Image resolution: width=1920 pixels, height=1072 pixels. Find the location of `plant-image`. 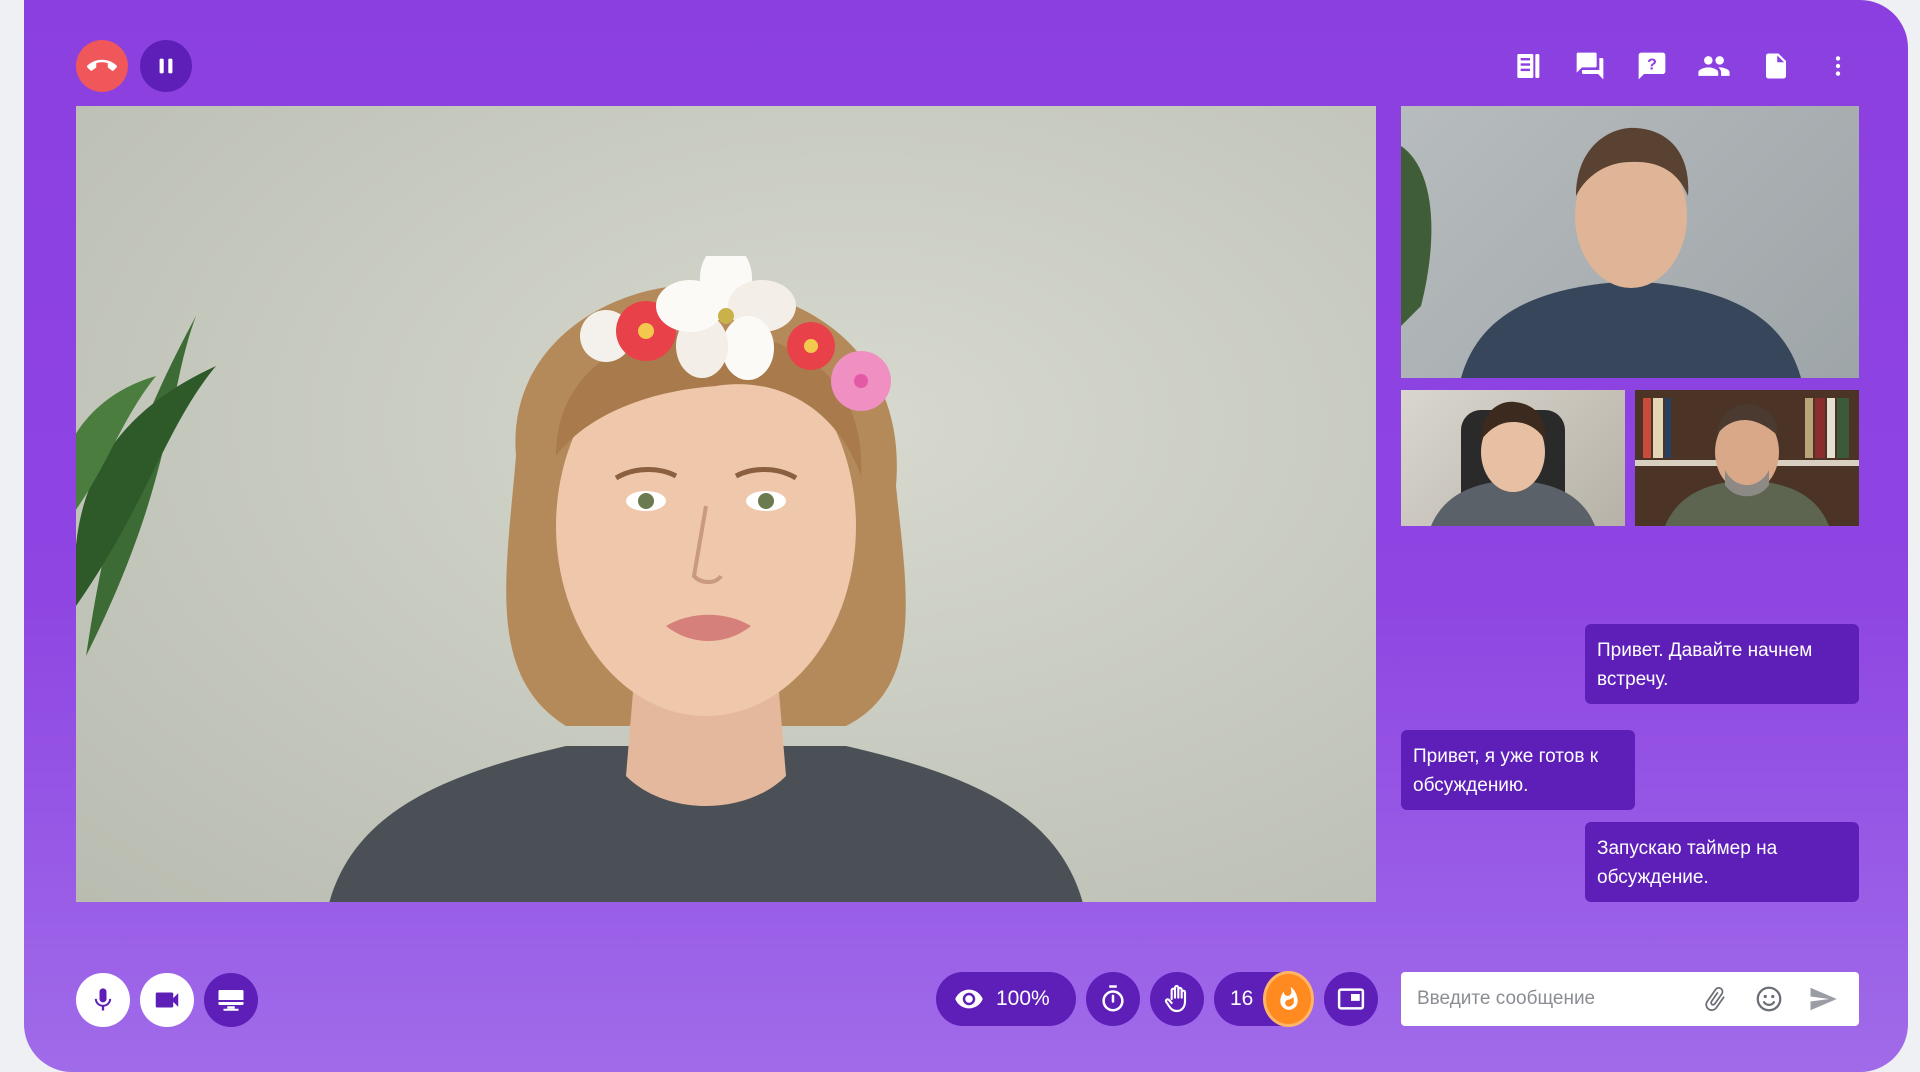

plant-image is located at coordinates (146, 486).